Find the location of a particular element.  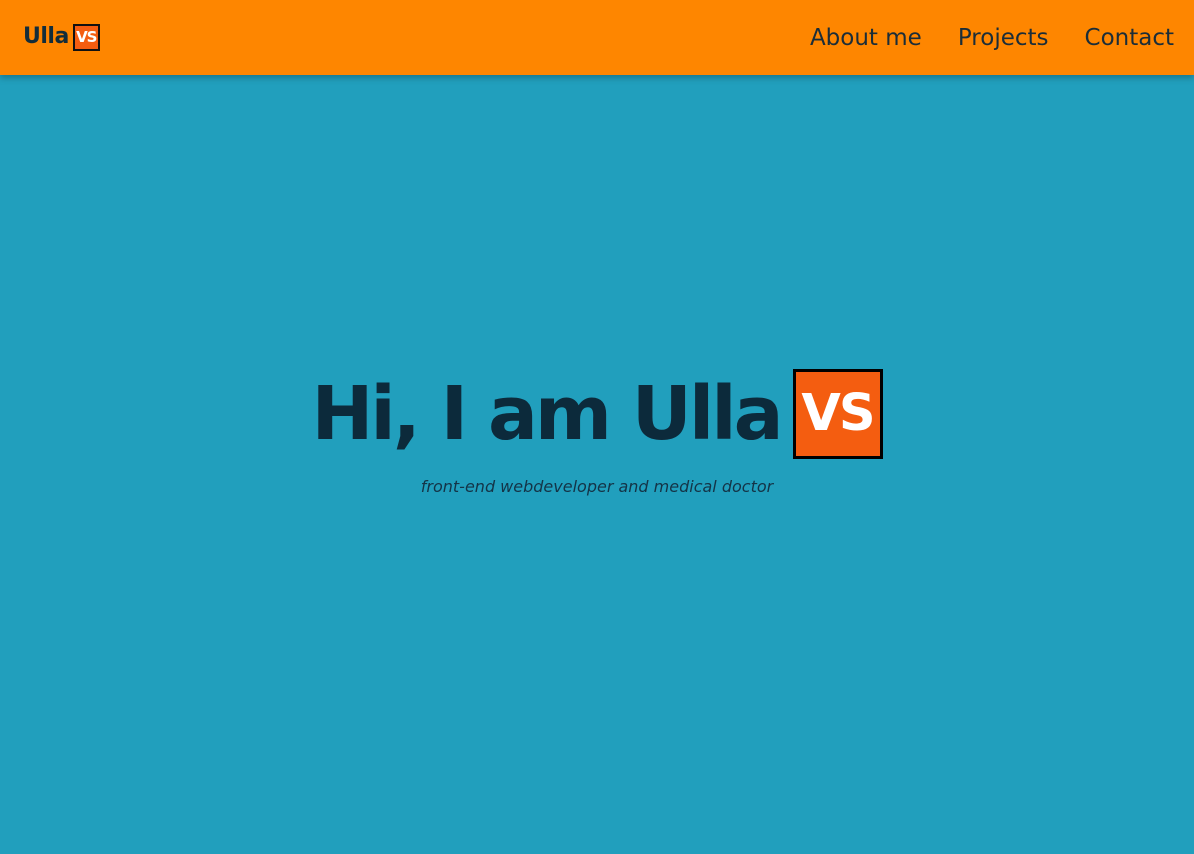

brand-home-link: Ulla VS is located at coordinates (61, 37).